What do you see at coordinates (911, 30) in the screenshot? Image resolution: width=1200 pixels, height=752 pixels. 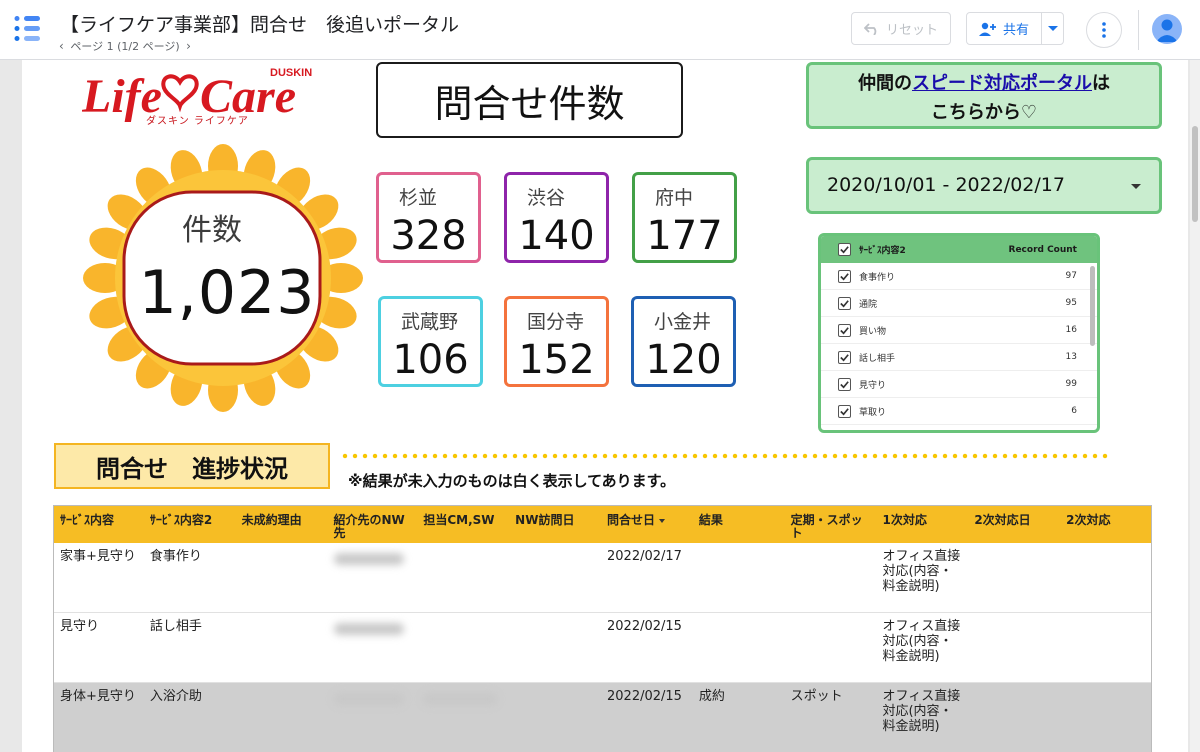 I see `reset-label: リセット` at bounding box center [911, 30].